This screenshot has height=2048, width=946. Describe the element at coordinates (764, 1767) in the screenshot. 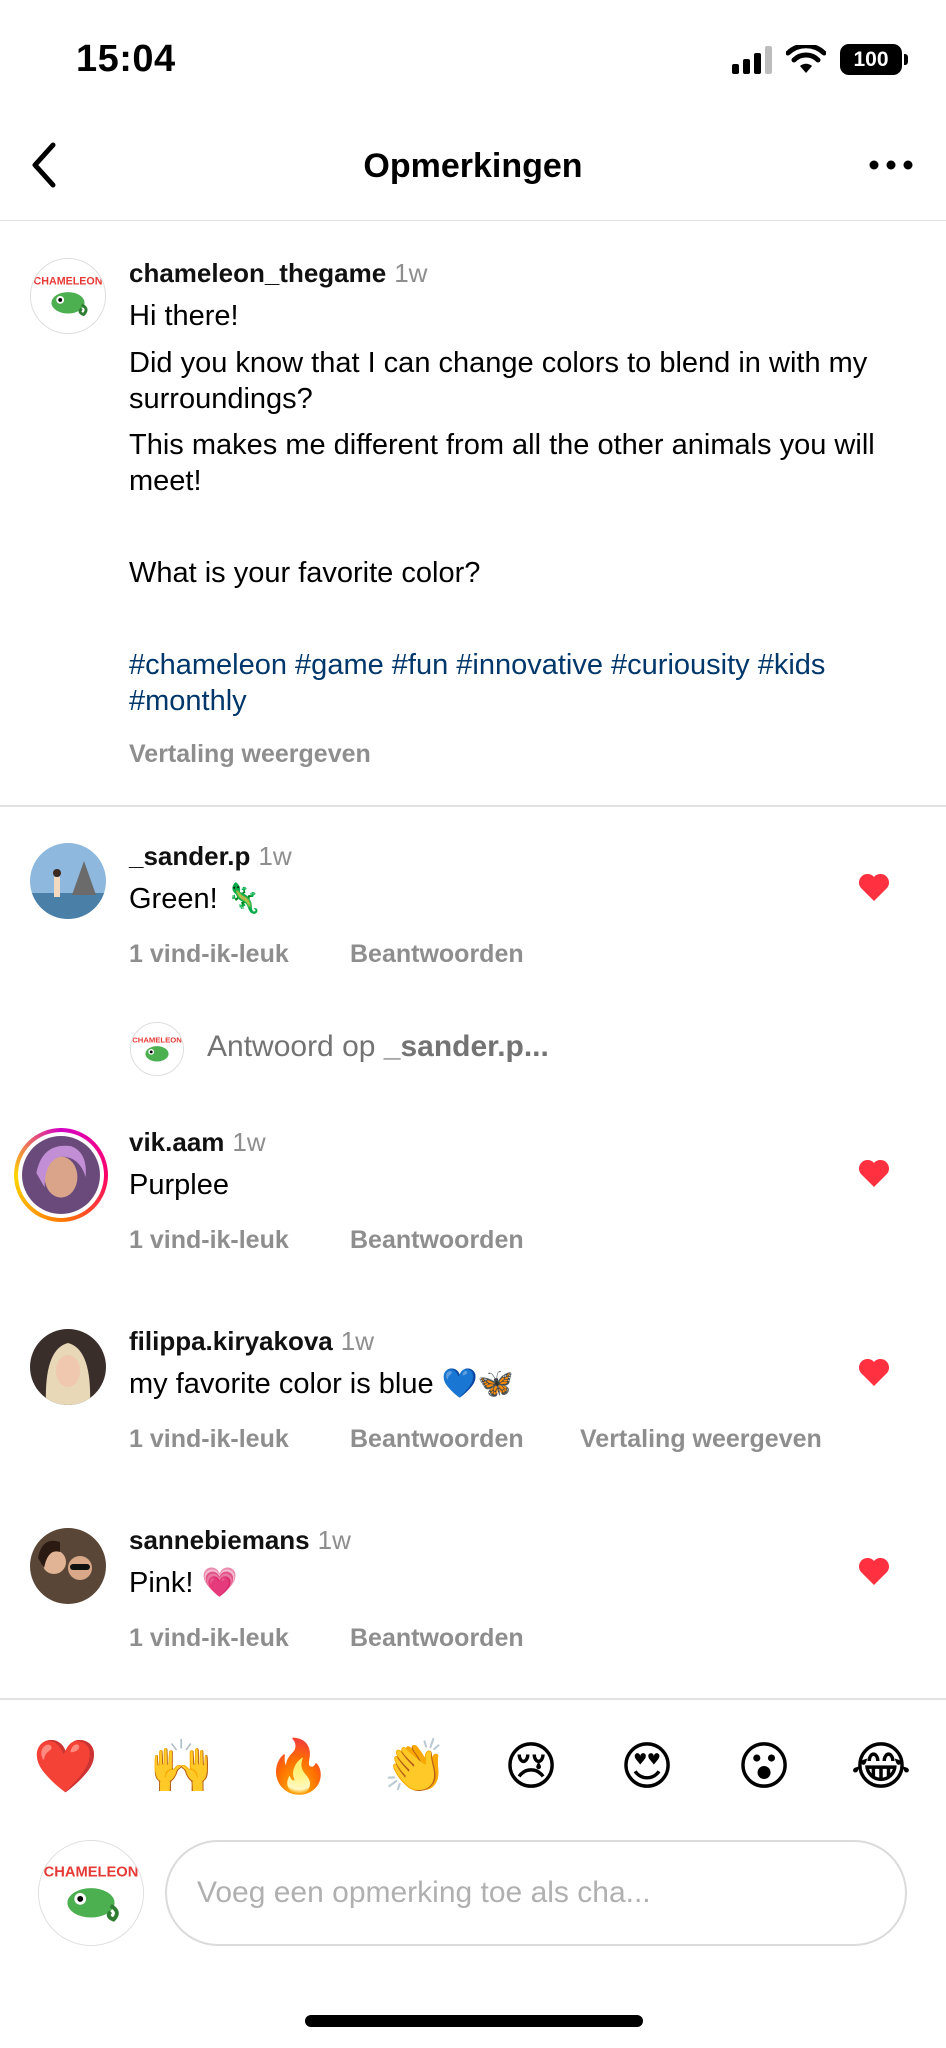

I see `emoji-surprised-button: 😮` at that location.